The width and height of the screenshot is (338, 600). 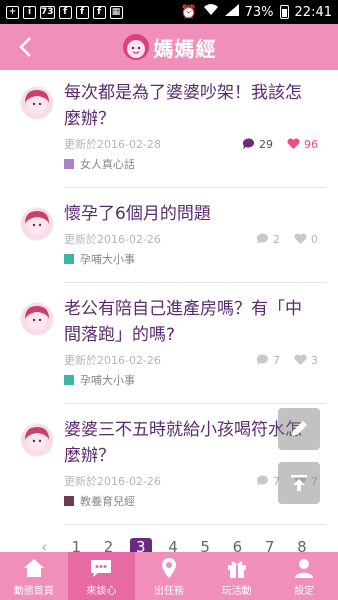 I want to click on nav-home: 動態首頁, so click(x=34, y=576).